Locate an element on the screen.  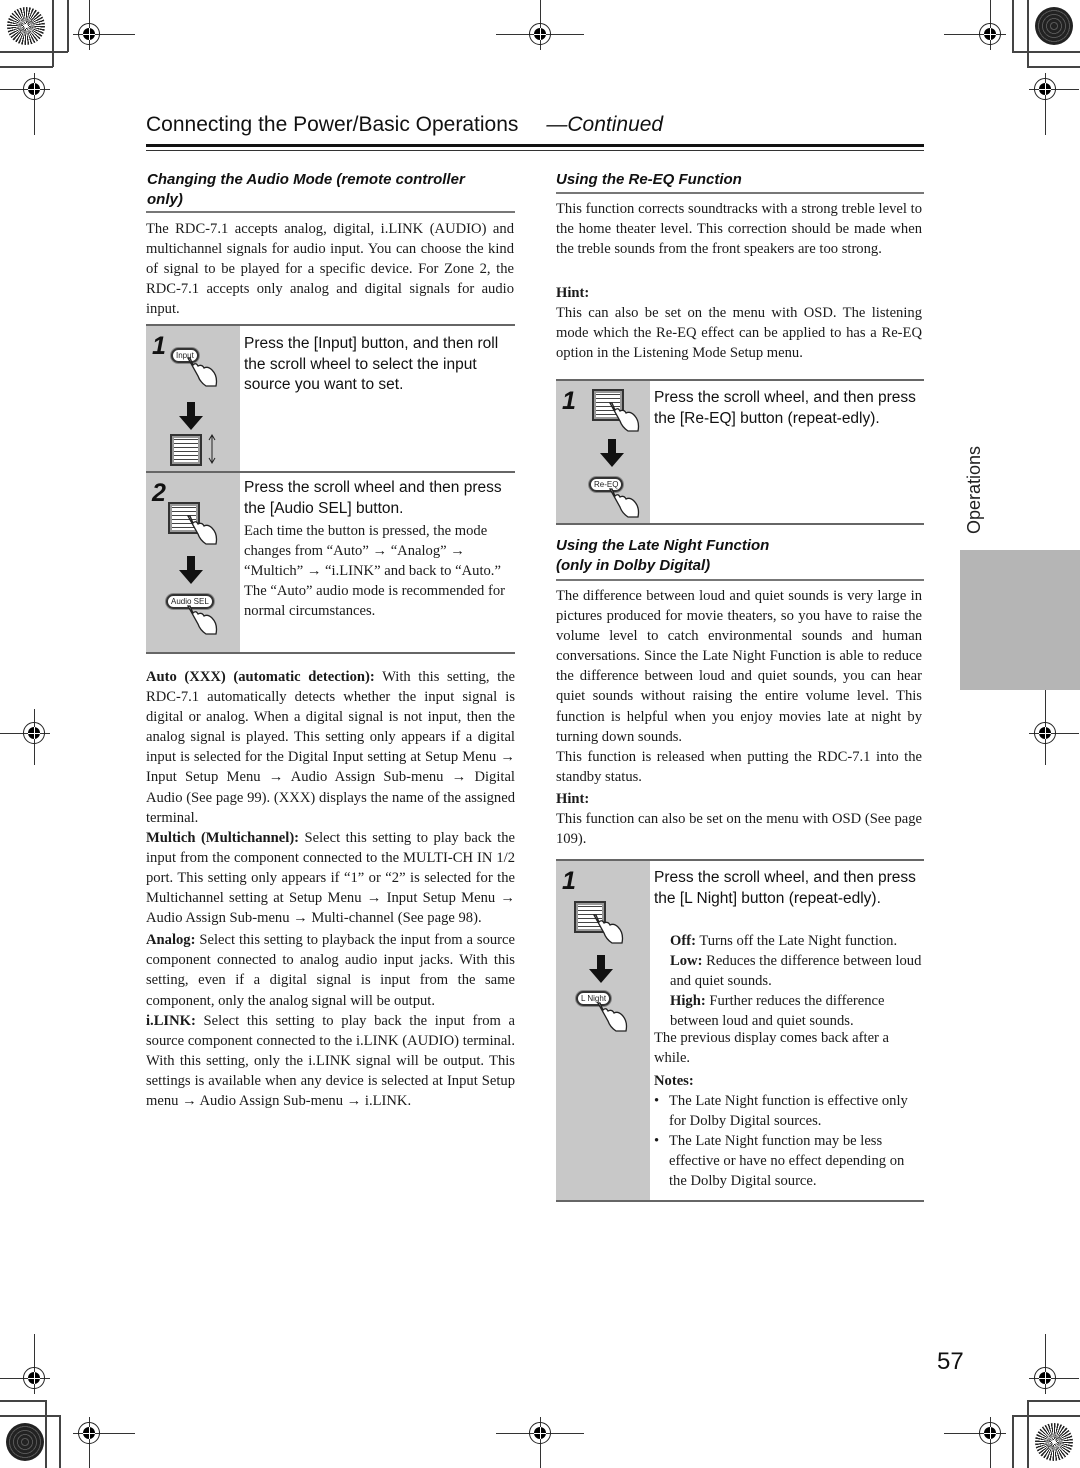
mode-term: High: is located at coordinates (688, 1001).